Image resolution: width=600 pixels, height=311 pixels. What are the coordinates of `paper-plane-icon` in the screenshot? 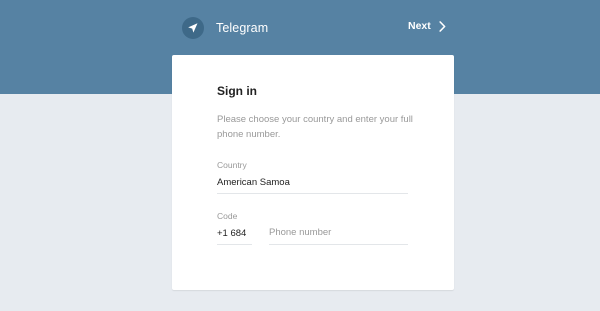 It's located at (193, 28).